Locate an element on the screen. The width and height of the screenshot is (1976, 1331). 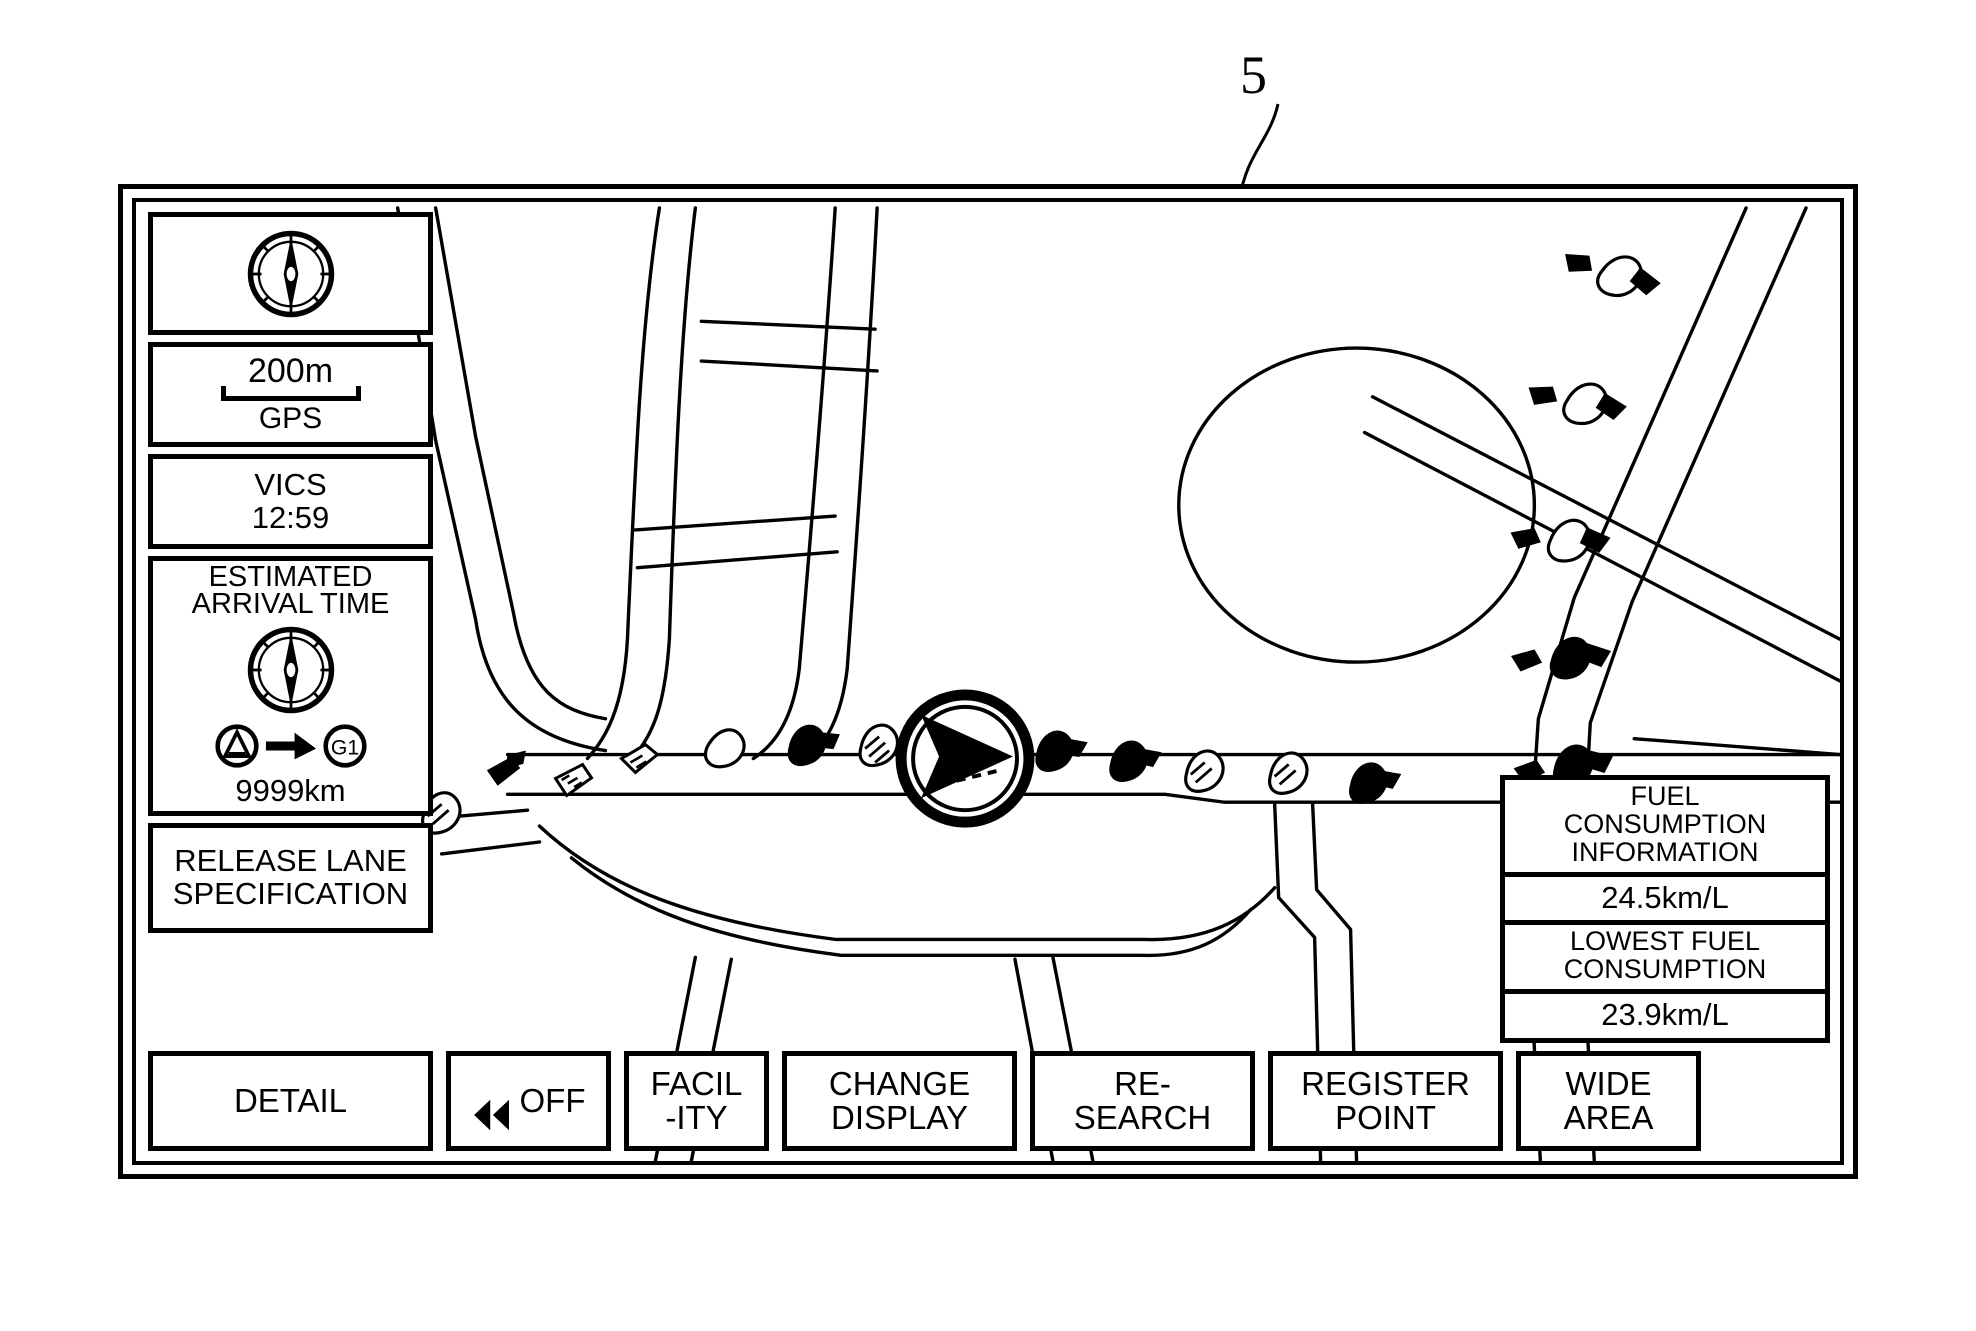
compass-rose-icon is located at coordinates (290, 273).